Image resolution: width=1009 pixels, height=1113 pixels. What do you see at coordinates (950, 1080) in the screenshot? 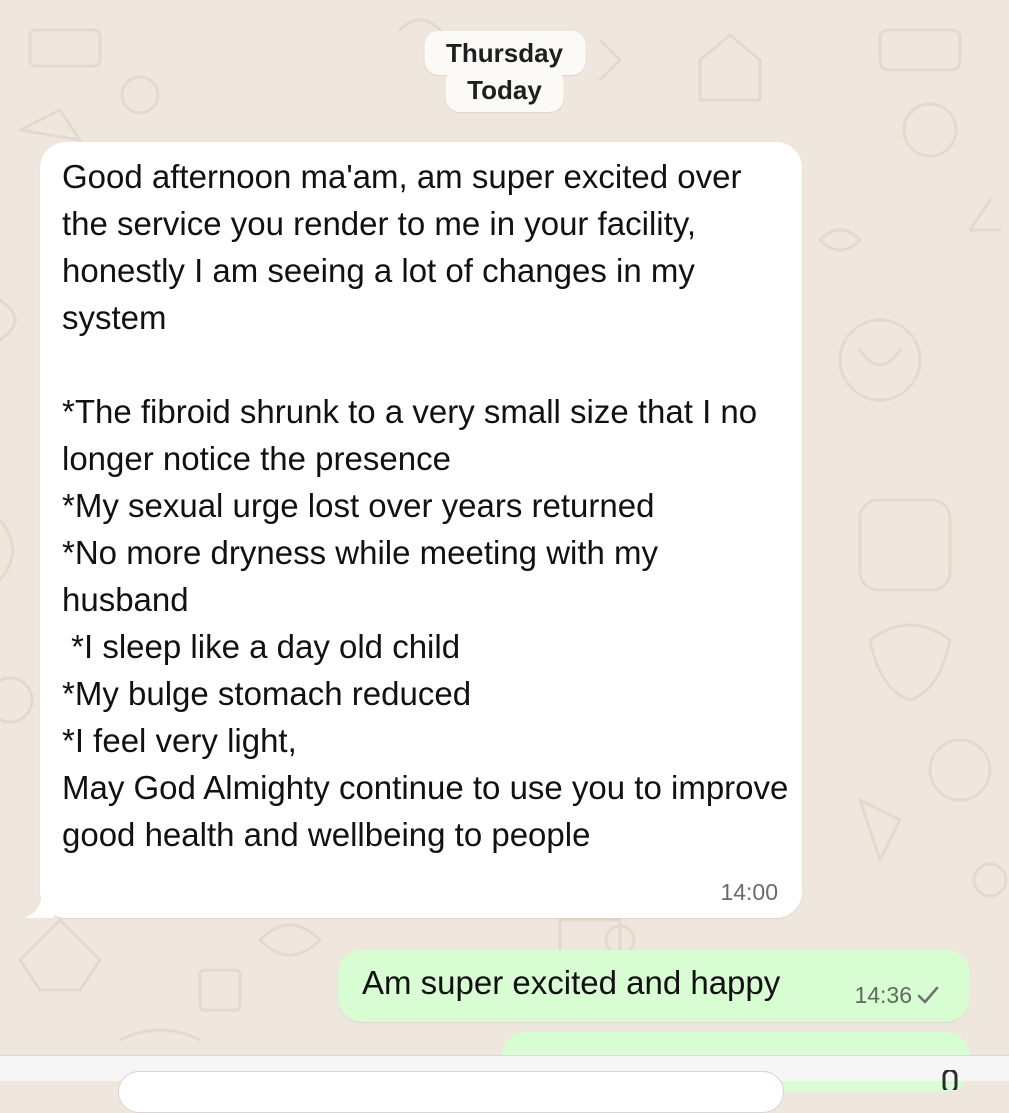
I see `microphone-icon` at bounding box center [950, 1080].